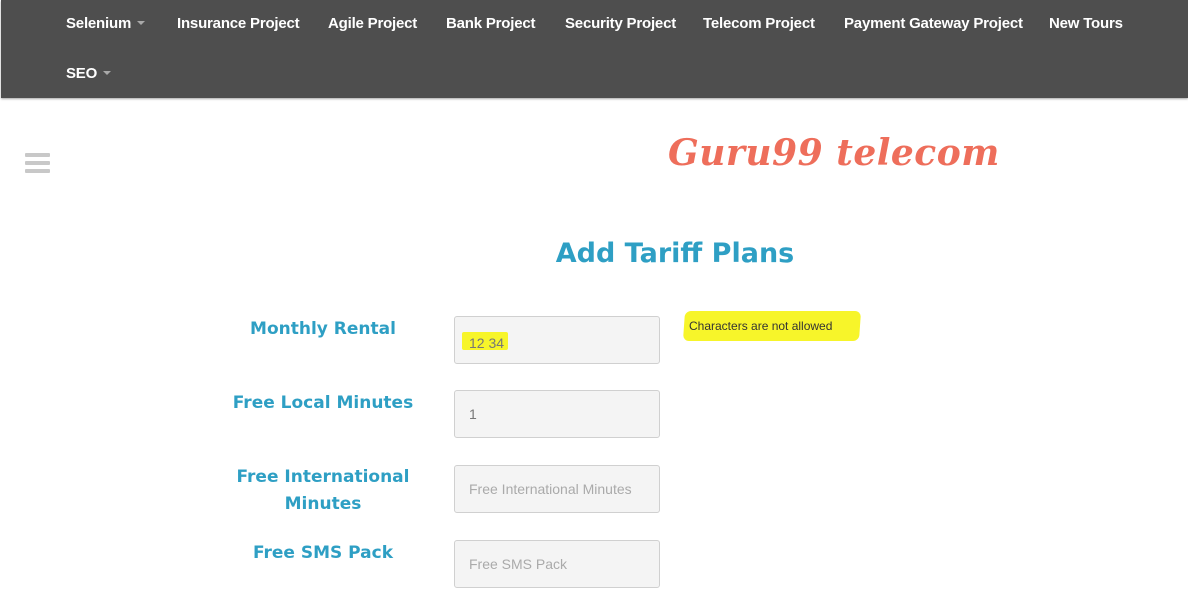  I want to click on nav-item-label: SEO, so click(82, 73).